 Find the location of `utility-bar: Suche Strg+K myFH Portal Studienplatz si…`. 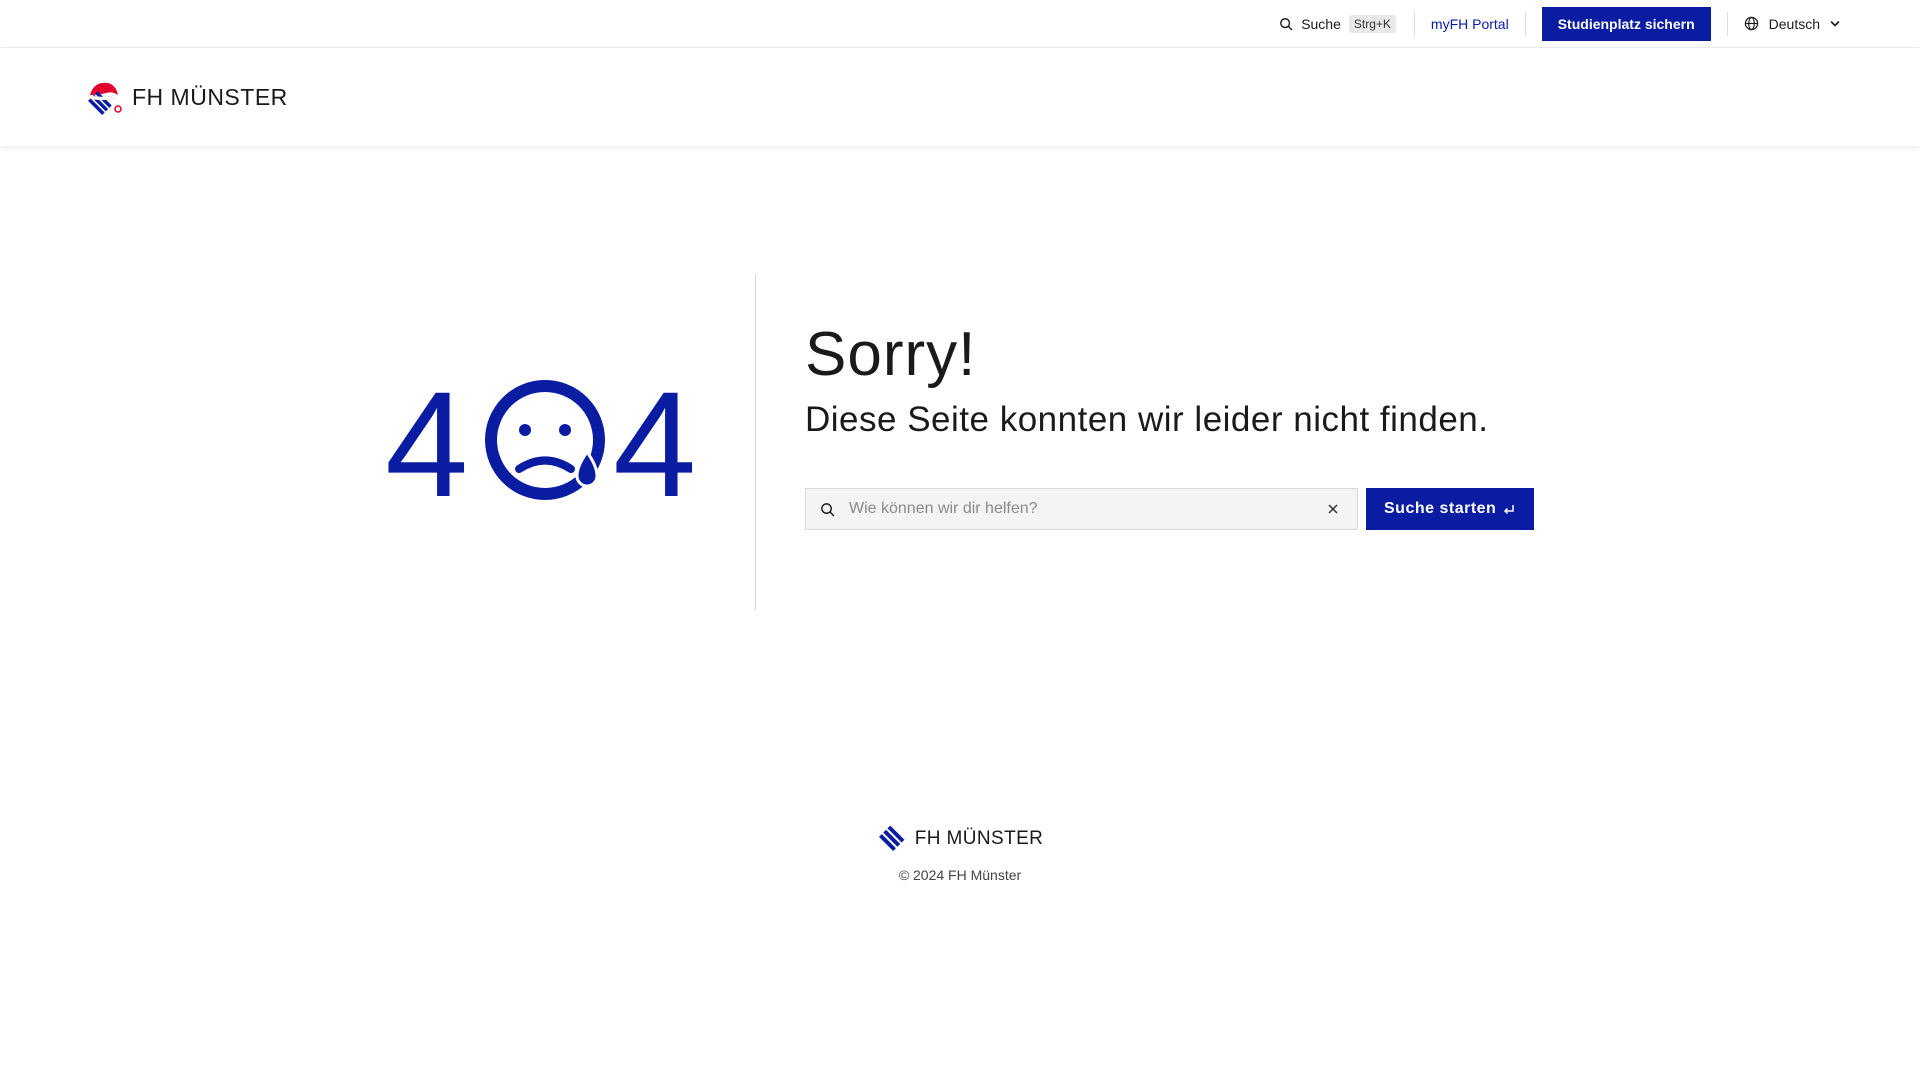

utility-bar: Suche Strg+K myFH Portal Studienplatz si… is located at coordinates (960, 24).